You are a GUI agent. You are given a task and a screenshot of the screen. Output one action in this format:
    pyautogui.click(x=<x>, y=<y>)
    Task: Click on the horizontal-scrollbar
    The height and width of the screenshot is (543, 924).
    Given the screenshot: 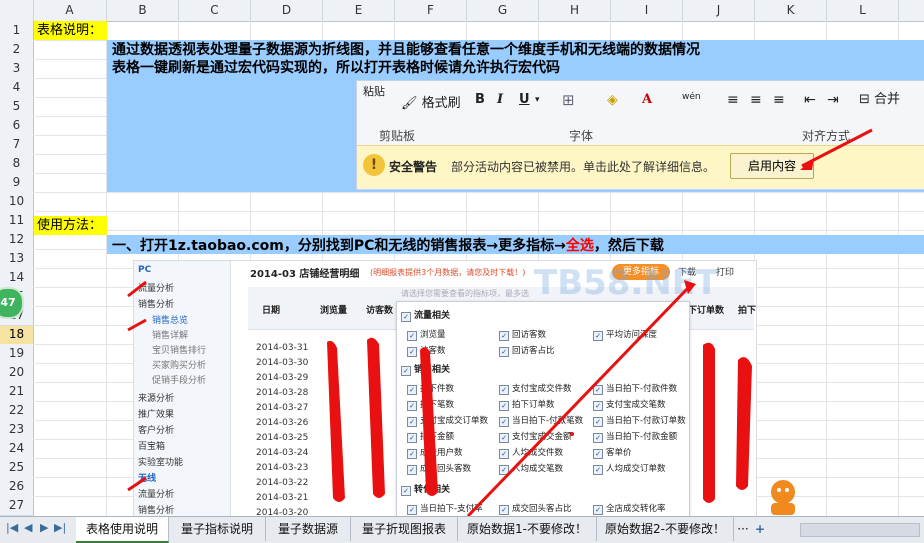 What is the action you would take?
    pyautogui.click(x=860, y=530)
    